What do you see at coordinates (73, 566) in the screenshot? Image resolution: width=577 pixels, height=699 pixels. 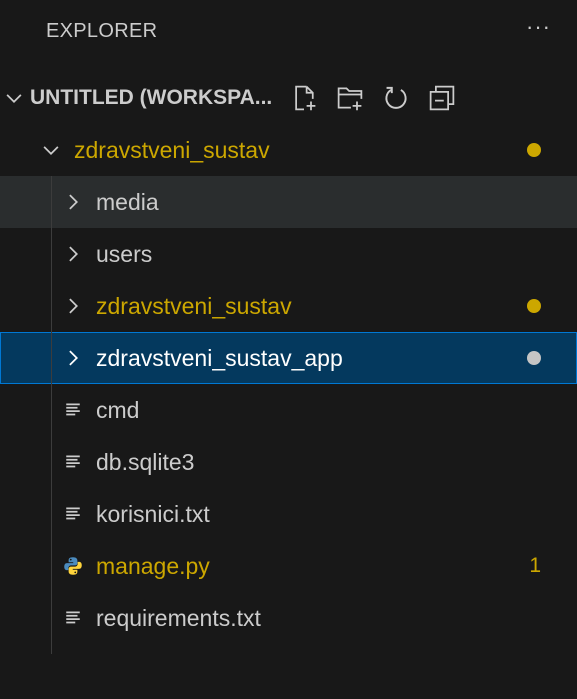 I see `python-icon` at bounding box center [73, 566].